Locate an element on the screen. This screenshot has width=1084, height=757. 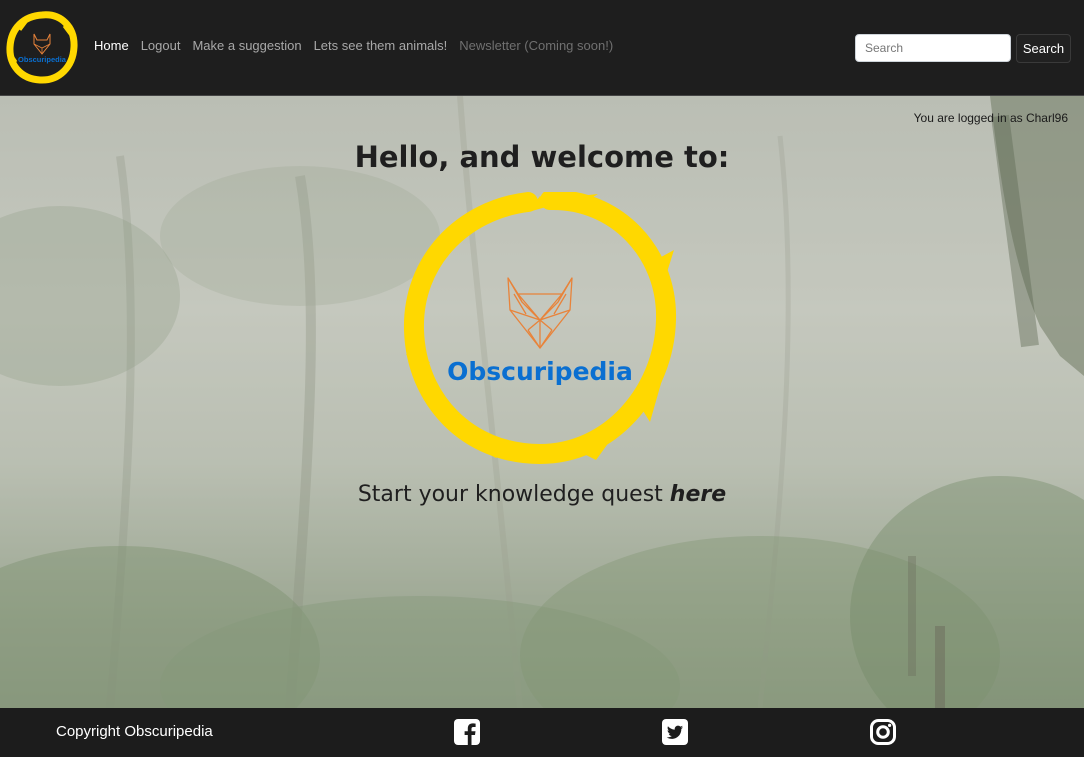
facebook-icon is located at coordinates (467, 732).